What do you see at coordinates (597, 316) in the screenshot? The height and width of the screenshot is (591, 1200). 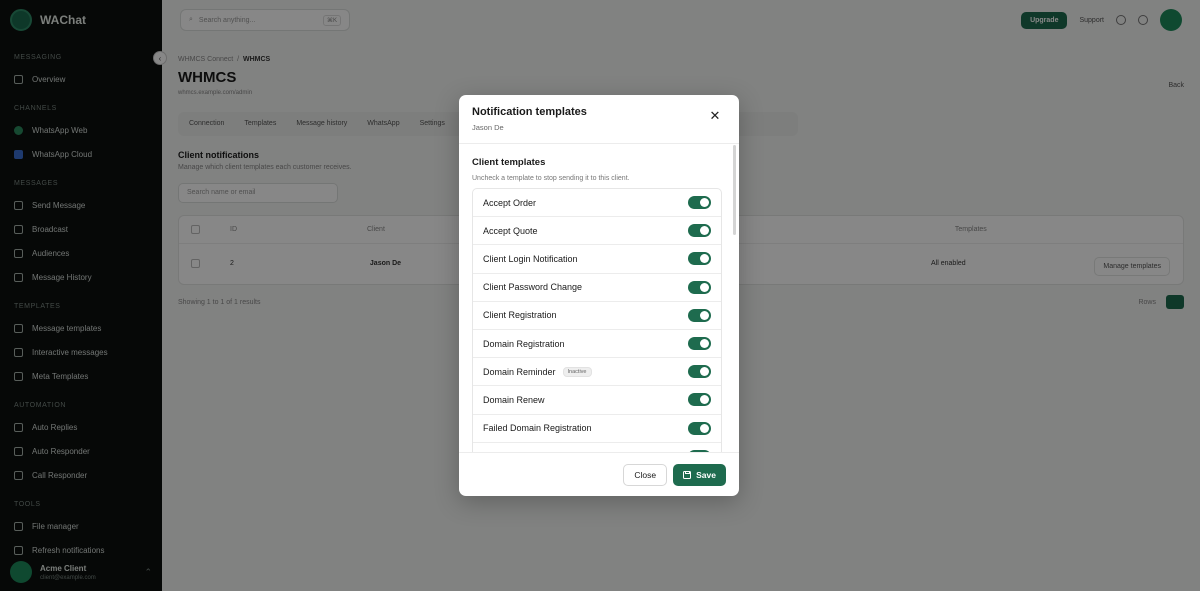 I see `template-row: Client Registration` at bounding box center [597, 316].